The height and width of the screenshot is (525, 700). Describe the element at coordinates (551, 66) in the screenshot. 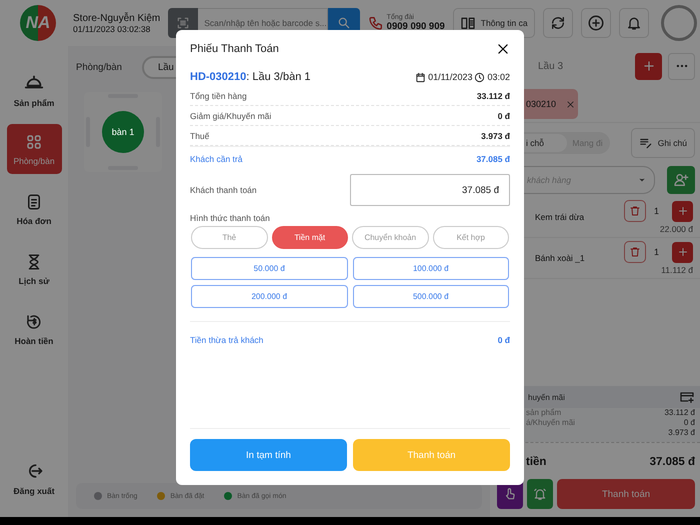

I see `floor-label: Lầu 3` at that location.